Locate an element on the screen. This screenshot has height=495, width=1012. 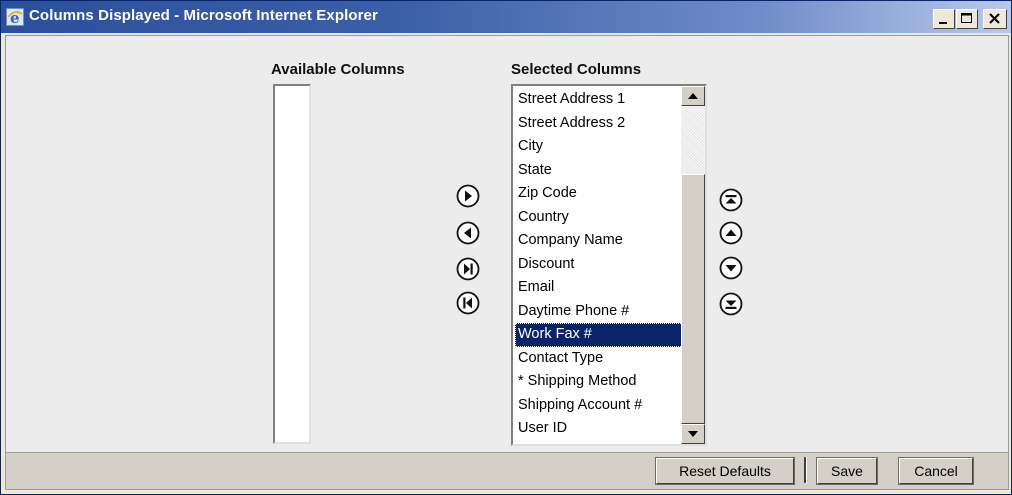
move-up-button is located at coordinates (731, 233).